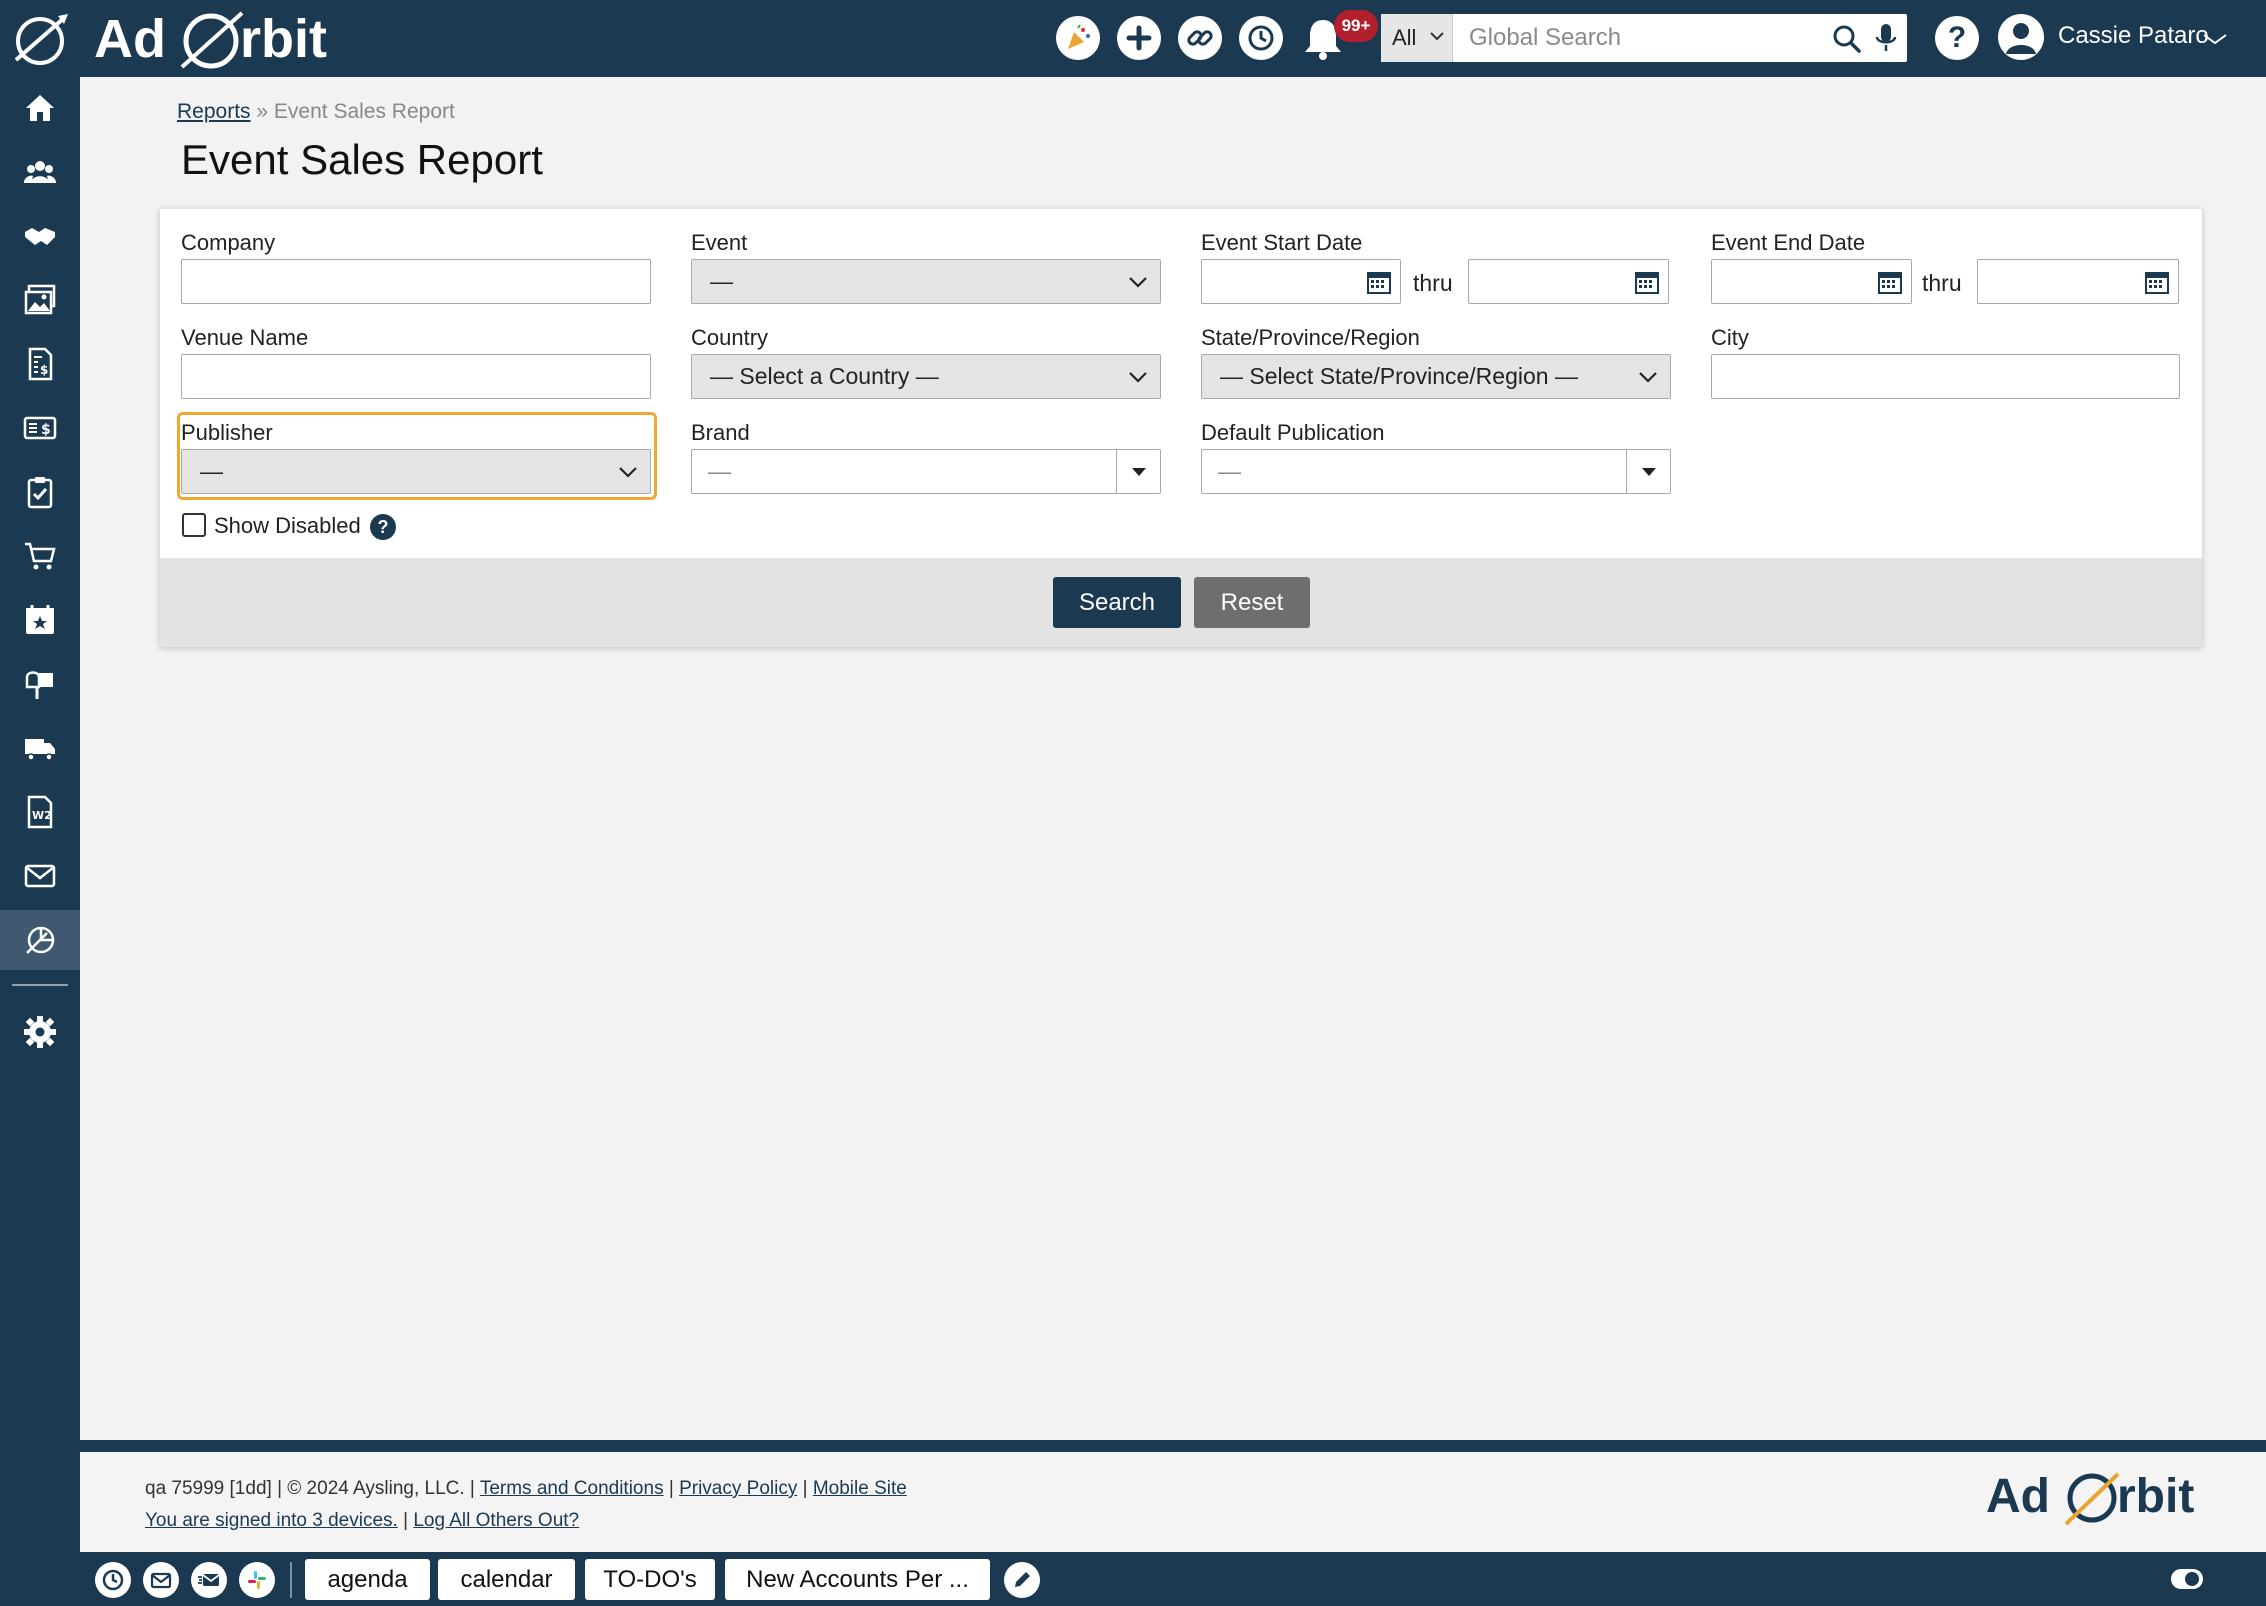 This screenshot has width=2266, height=1606. What do you see at coordinates (1417, 38) in the screenshot?
I see `search-scope-select: All` at bounding box center [1417, 38].